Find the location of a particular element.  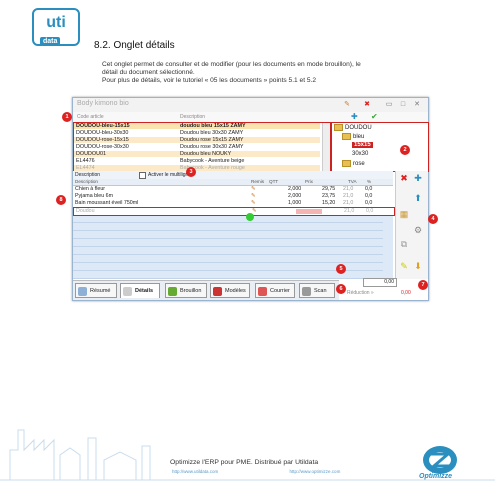

logo-sub-text: data is located at coordinates (50, 41).